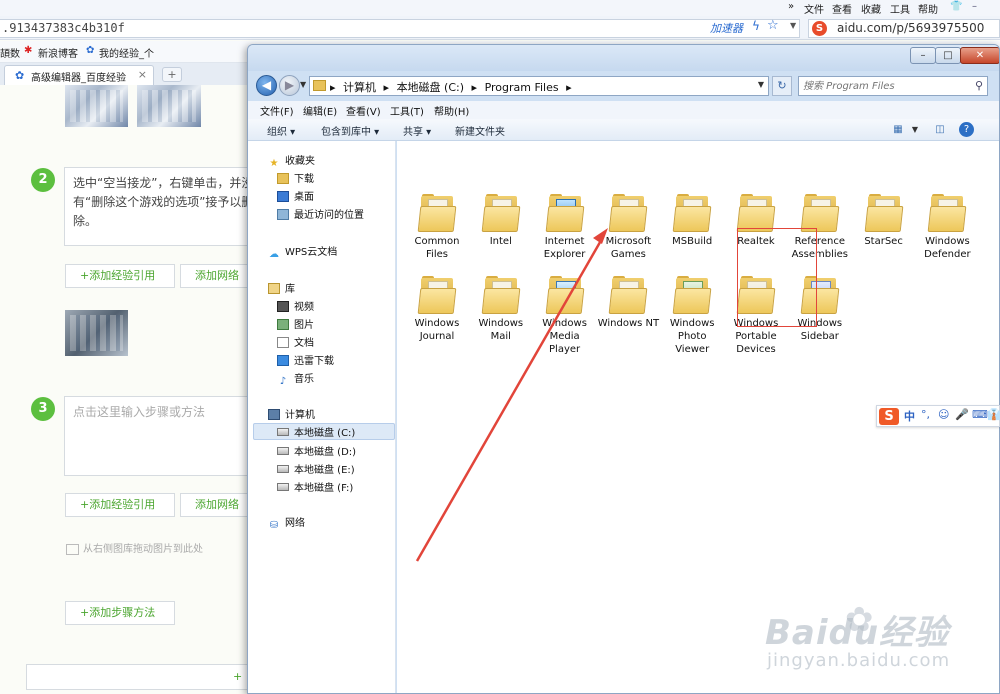 The height and width of the screenshot is (694, 1000). Describe the element at coordinates (281, 287) in the screenshot. I see `nav-libraries: 库` at that location.